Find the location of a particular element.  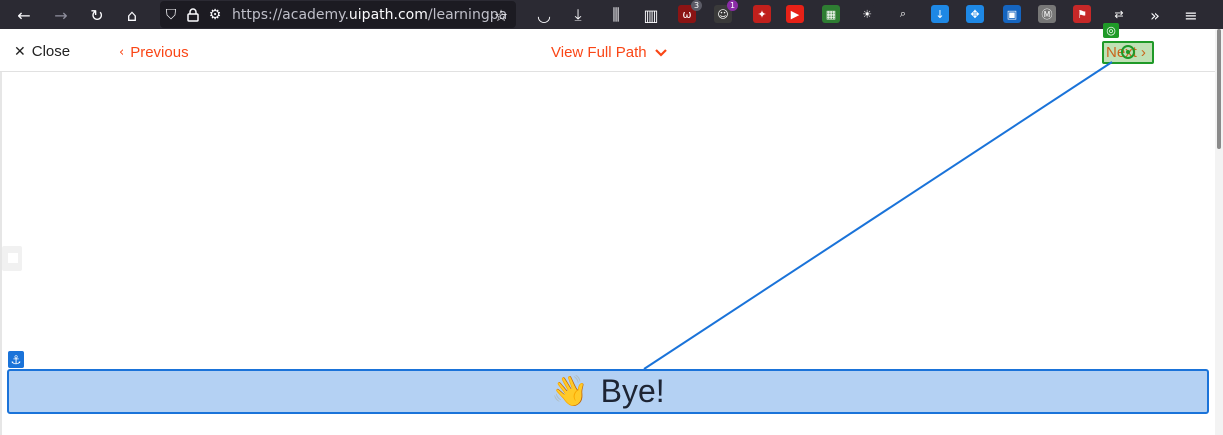

target-marker-icon: ◎ is located at coordinates (1111, 30).